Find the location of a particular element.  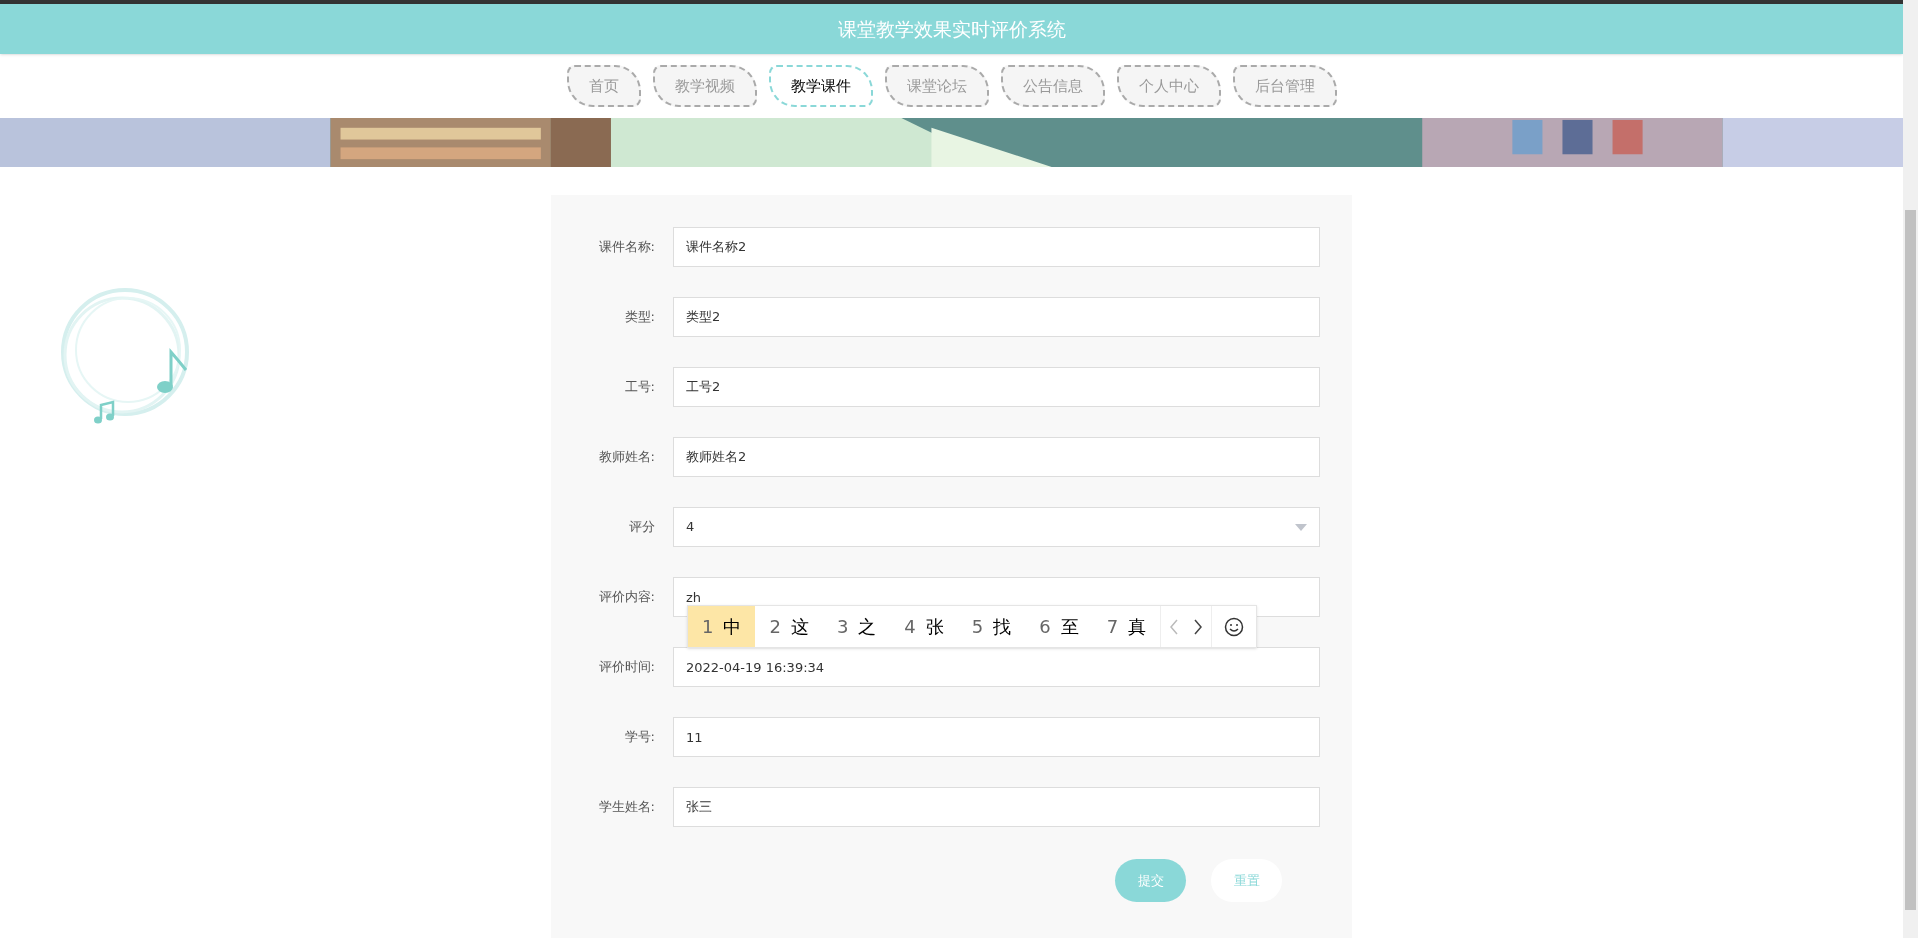

chevron-right-icon is located at coordinates (1198, 626).